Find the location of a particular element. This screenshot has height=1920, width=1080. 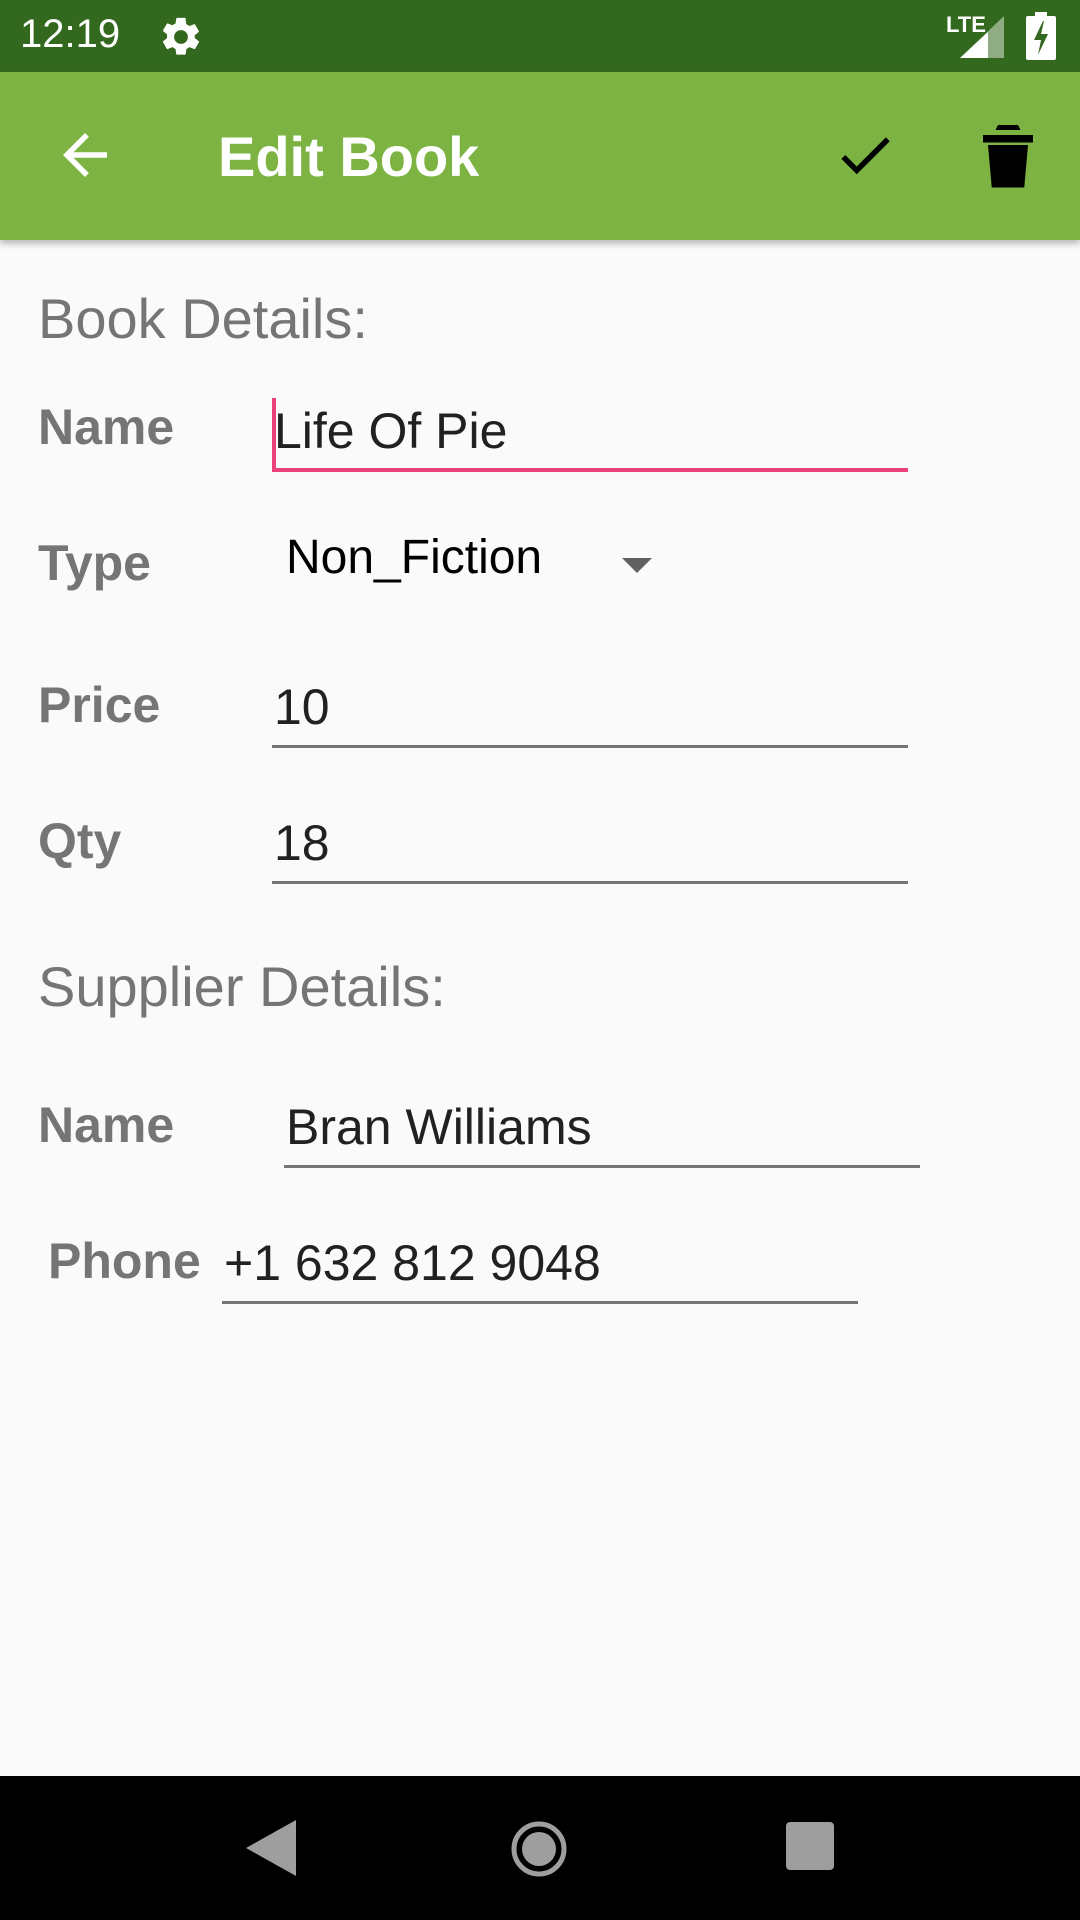

qty-input: 18 is located at coordinates (590, 846).